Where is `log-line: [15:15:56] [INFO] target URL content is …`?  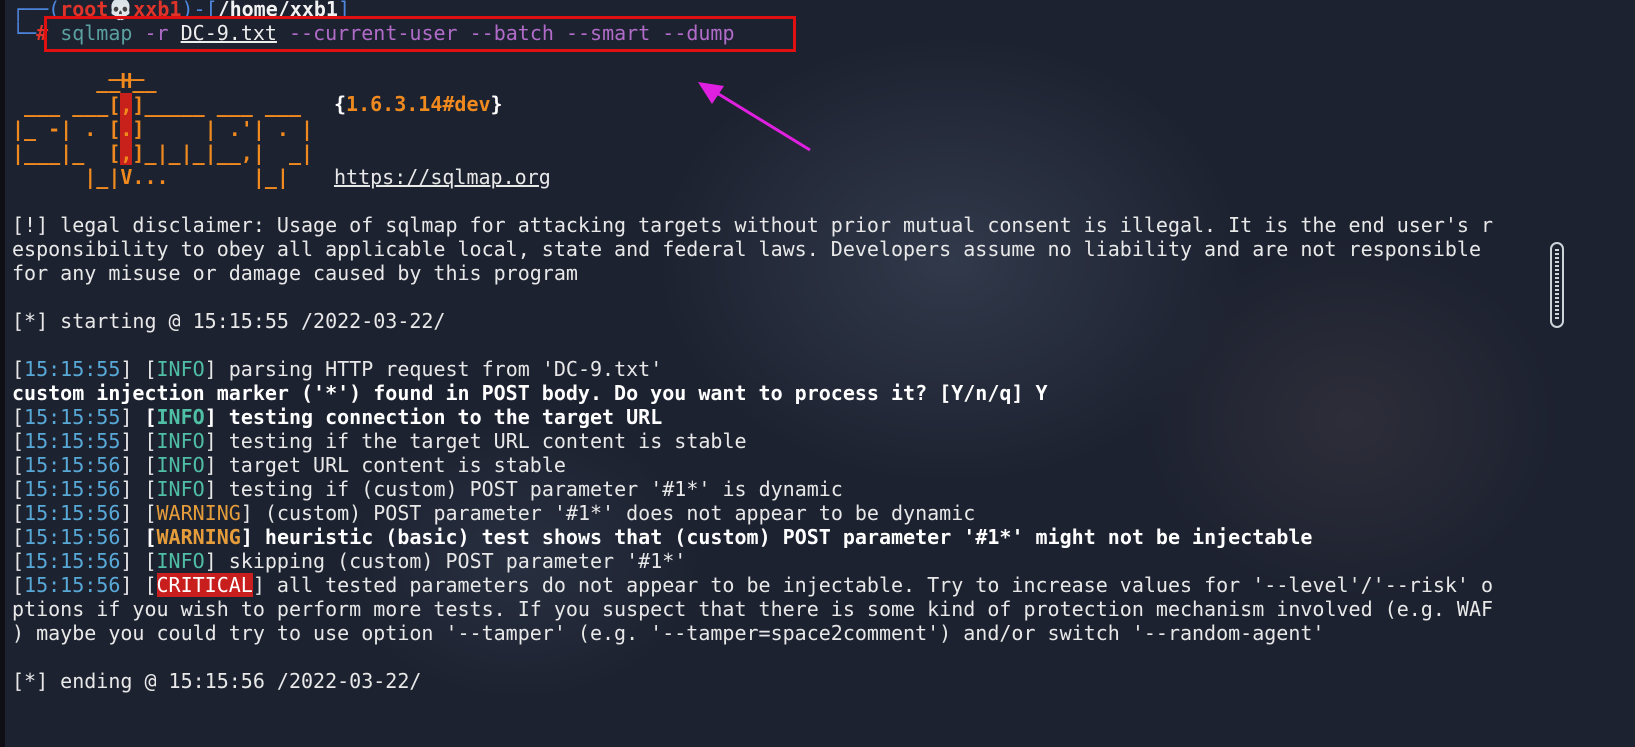
log-line: [15:15:56] [INFO] target URL content is … is located at coordinates (289, 465).